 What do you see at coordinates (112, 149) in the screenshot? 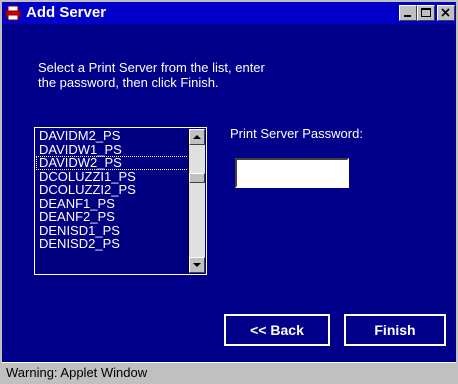
I see `list-item: DAVIDW1_PS` at bounding box center [112, 149].